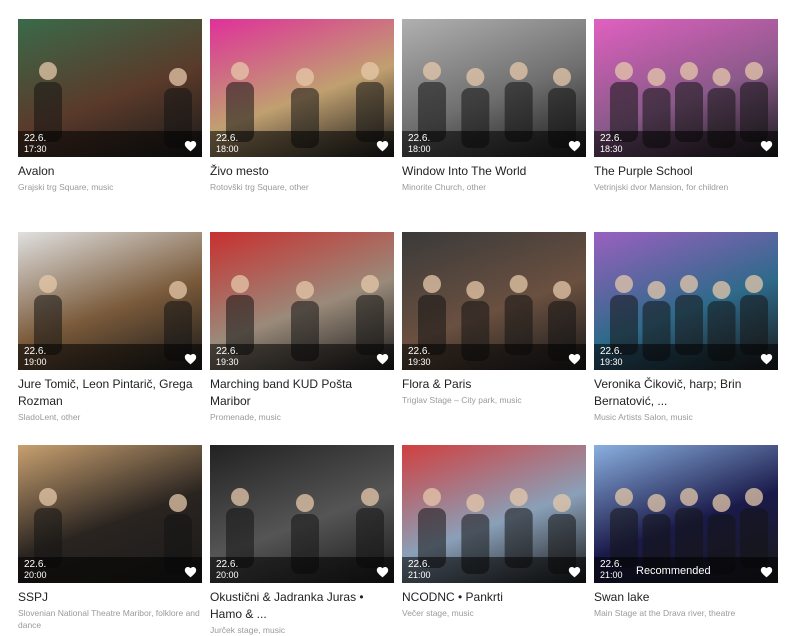  What do you see at coordinates (302, 393) in the screenshot?
I see `event-title: Marching band KUD Pošta Maribor` at bounding box center [302, 393].